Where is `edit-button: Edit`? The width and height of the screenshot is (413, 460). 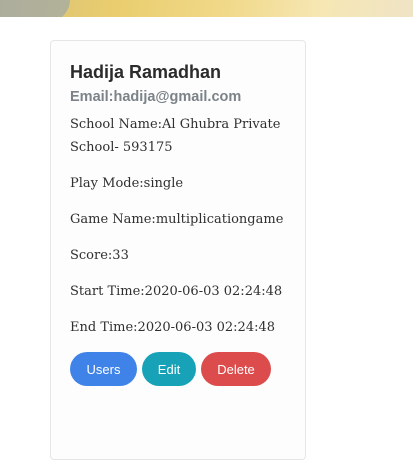 edit-button: Edit is located at coordinates (169, 369).